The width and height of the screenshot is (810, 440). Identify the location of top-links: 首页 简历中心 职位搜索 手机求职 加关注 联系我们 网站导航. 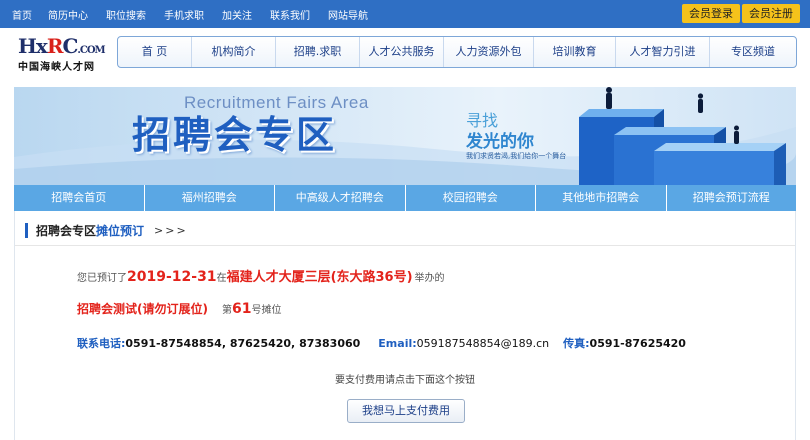
(190, 14).